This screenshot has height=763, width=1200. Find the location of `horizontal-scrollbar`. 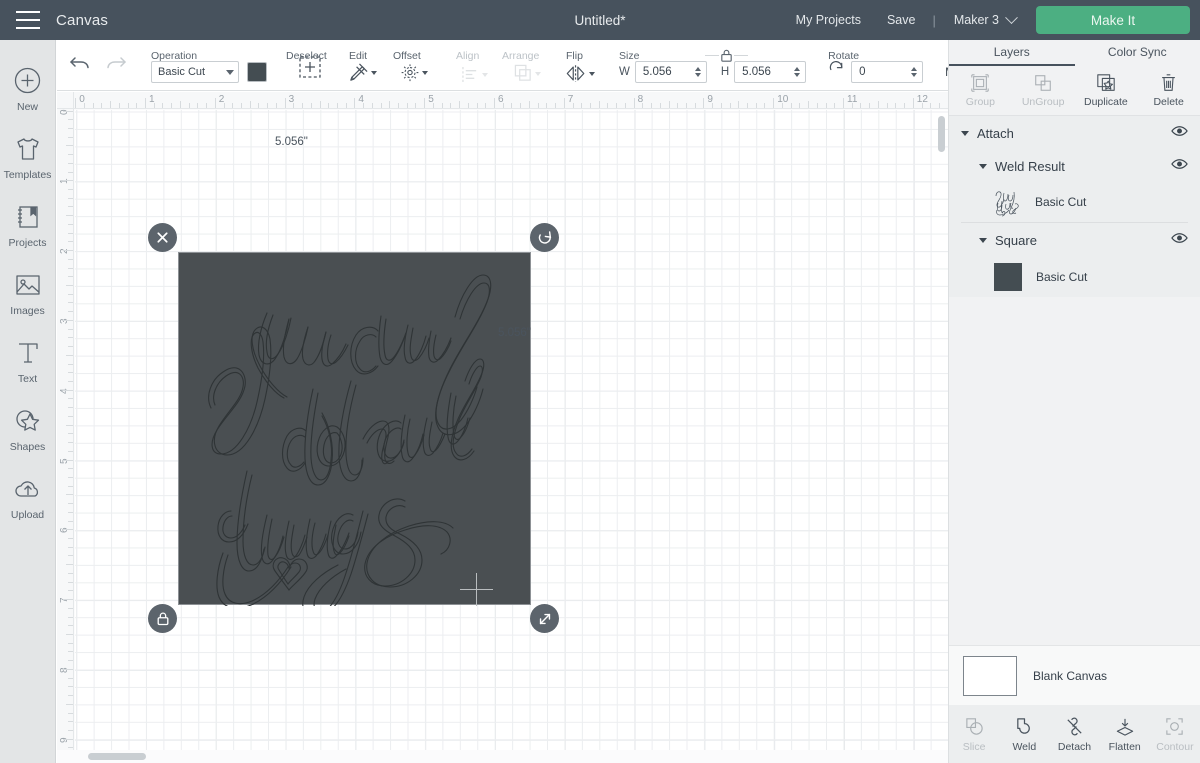

horizontal-scrollbar is located at coordinates (117, 756).